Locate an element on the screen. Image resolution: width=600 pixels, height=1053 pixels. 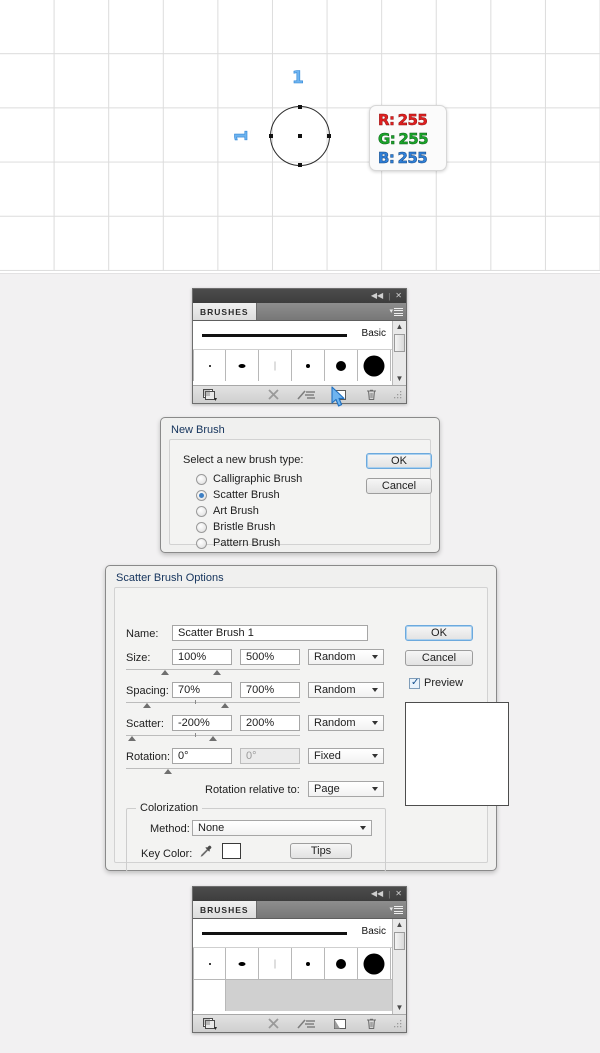
size-slider-thumb-max is located at coordinates (217, 672).